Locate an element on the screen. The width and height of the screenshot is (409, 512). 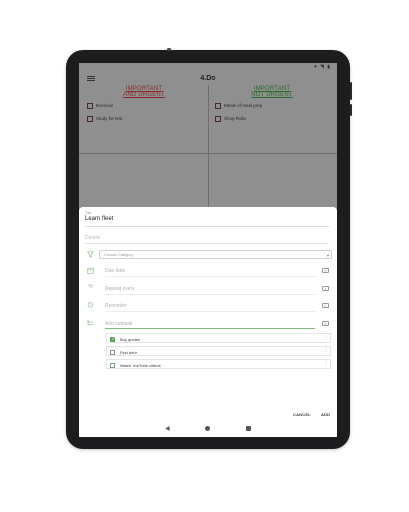
repeat-icon: ⟲ is located at coordinates (90, 287).